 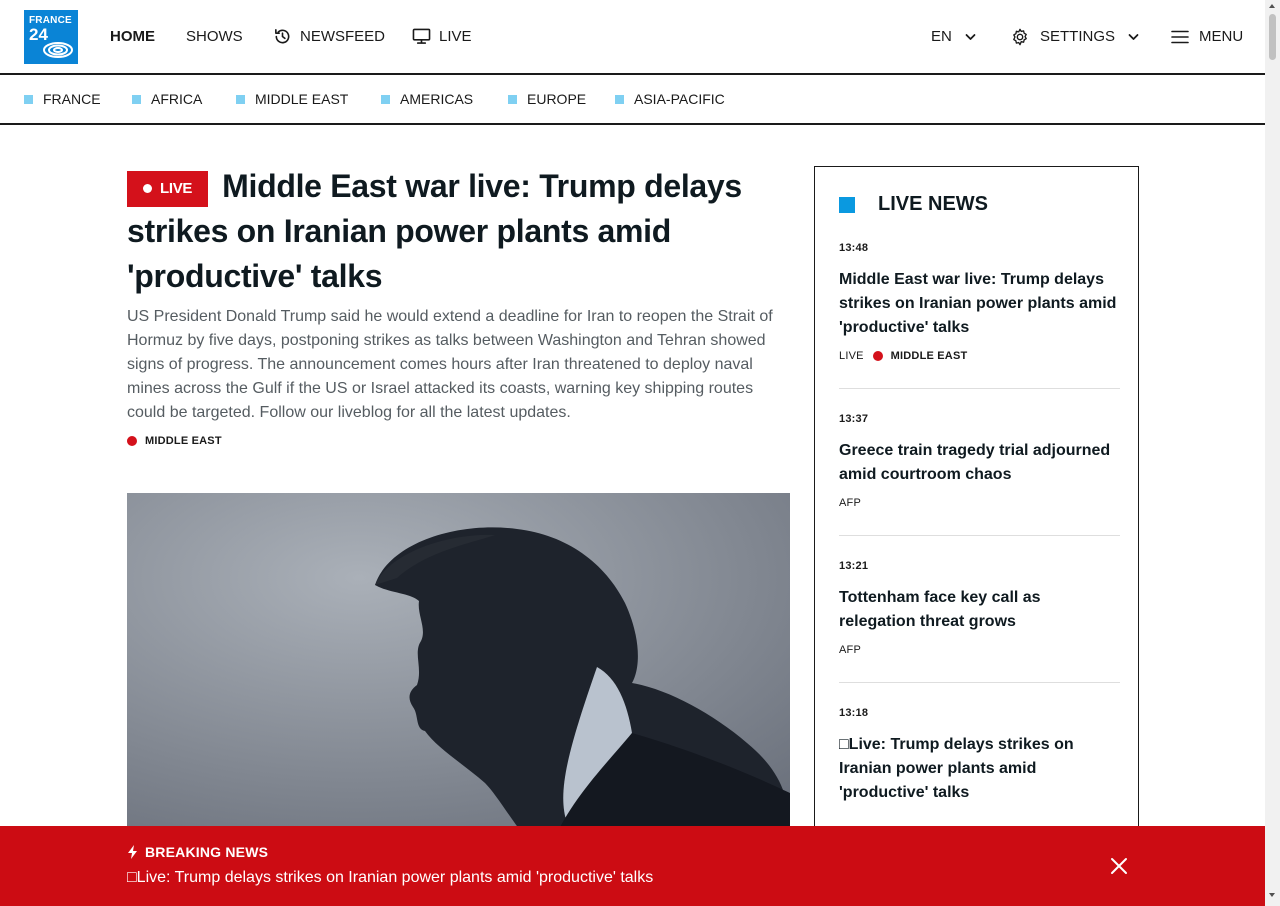 What do you see at coordinates (207, 852) in the screenshot?
I see `breaking-news-label: BREAKING NEWS` at bounding box center [207, 852].